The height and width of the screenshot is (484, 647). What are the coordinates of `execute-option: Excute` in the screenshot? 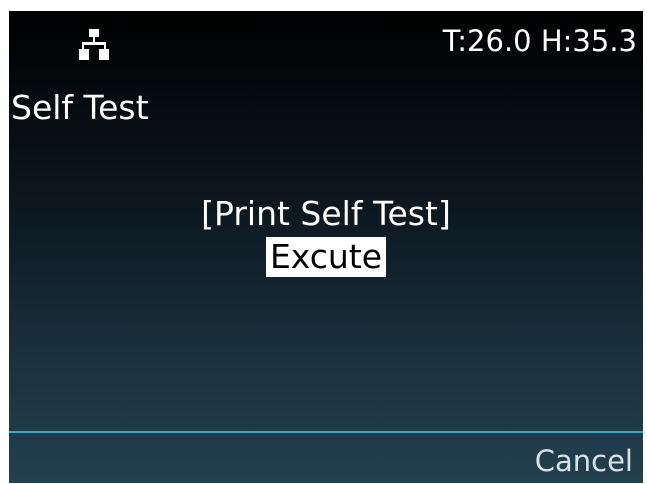 It's located at (326, 257).